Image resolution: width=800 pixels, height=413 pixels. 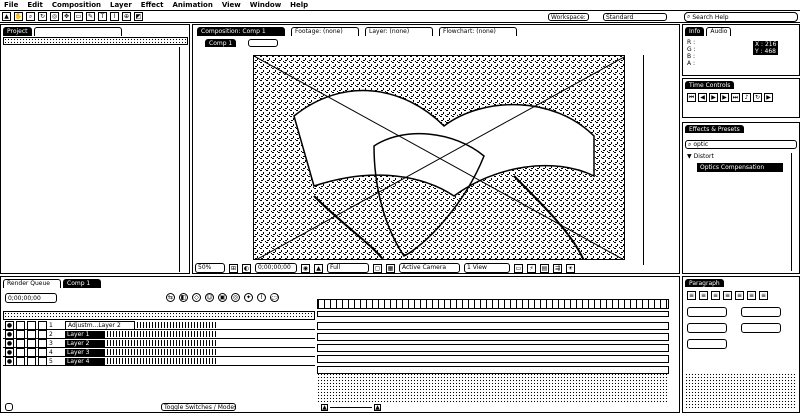 I want to click on justify-all-icon: ≡, so click(x=763, y=295).